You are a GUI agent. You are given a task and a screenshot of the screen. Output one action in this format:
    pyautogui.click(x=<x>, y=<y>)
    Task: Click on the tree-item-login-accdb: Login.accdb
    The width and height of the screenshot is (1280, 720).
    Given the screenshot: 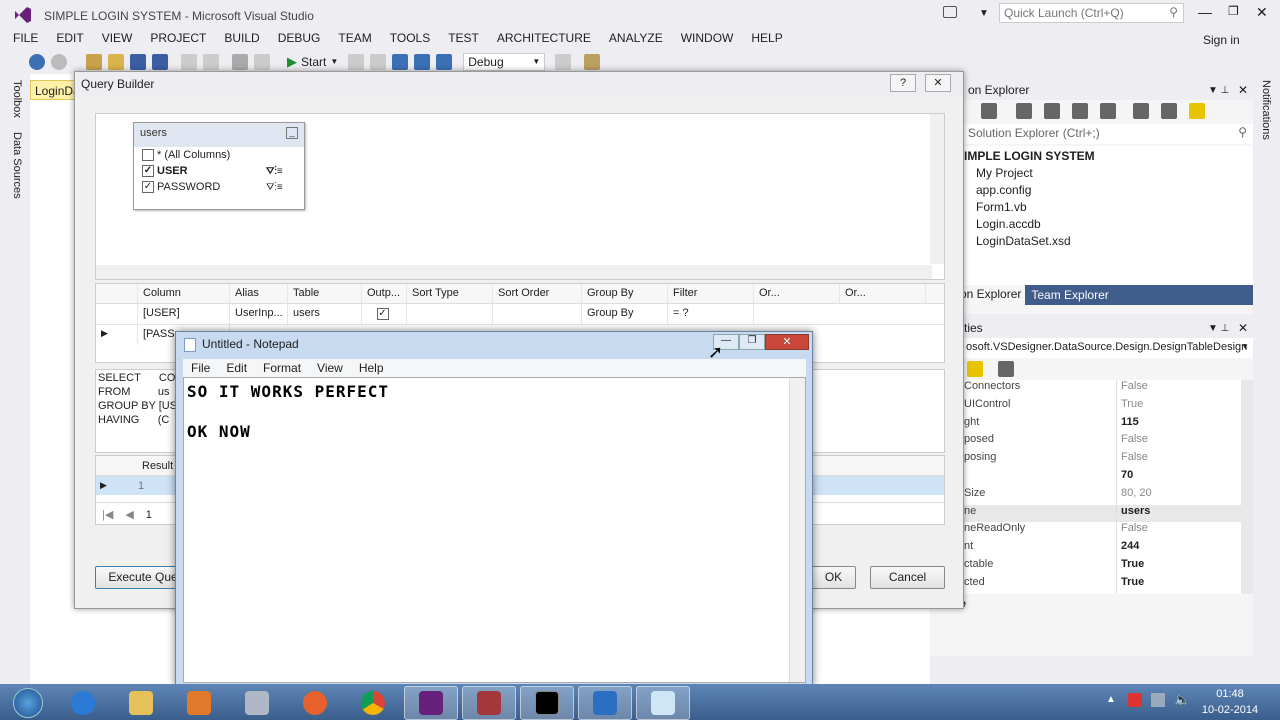 What is the action you would take?
    pyautogui.click(x=1108, y=225)
    